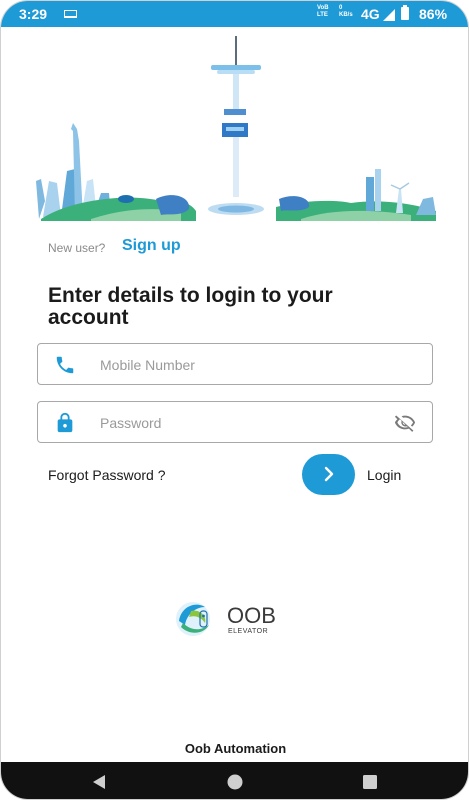 This screenshot has height=800, width=469. I want to click on system-nav-bar, so click(234, 780).